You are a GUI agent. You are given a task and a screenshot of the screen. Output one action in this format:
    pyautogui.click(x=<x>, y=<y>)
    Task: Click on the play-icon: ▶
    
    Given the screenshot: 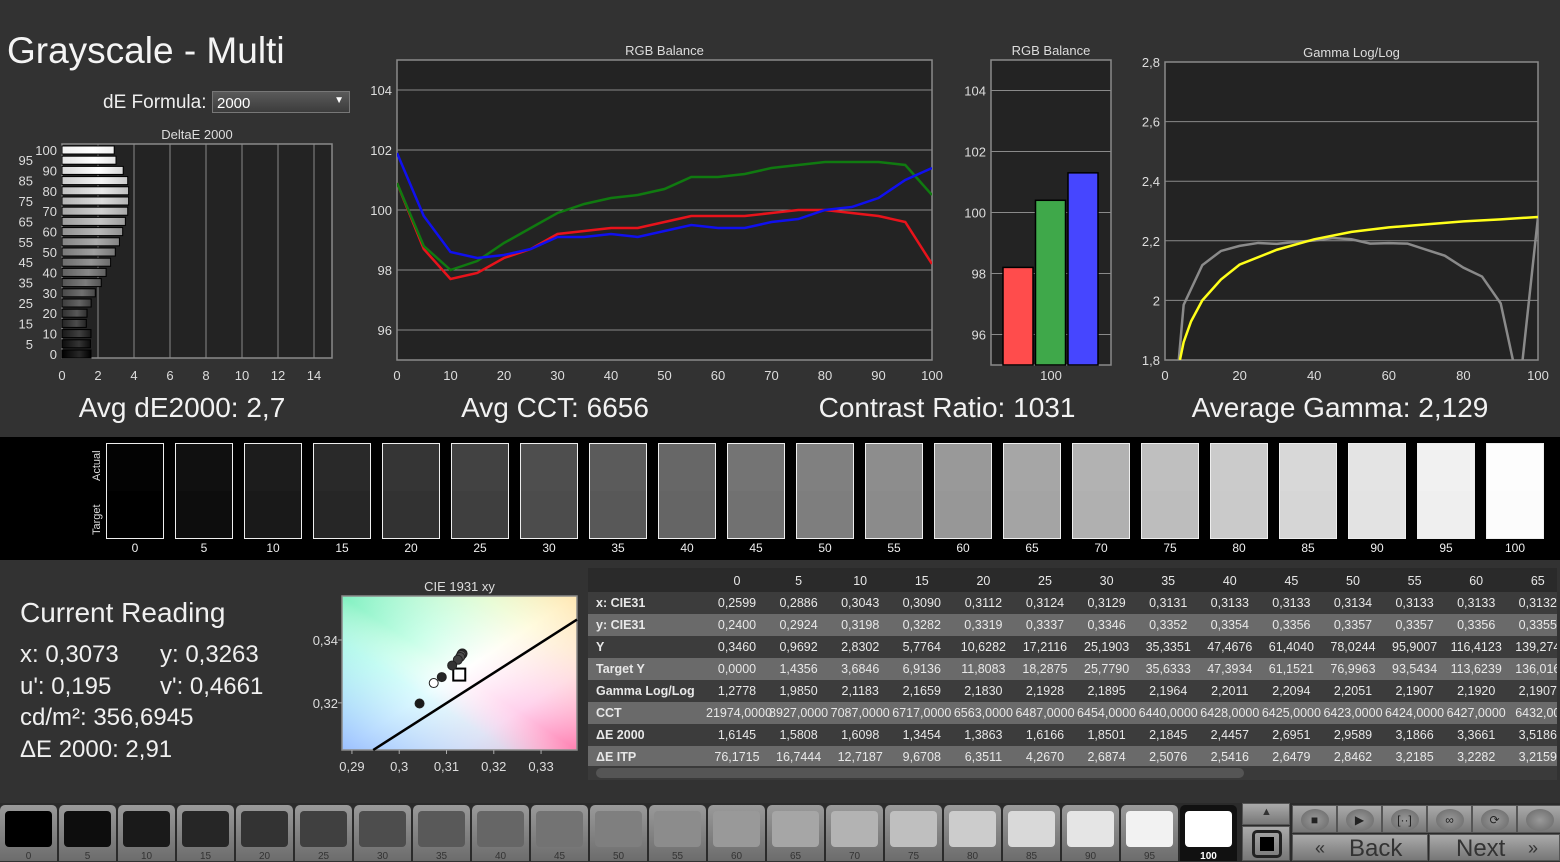 What is the action you would take?
    pyautogui.click(x=1359, y=820)
    